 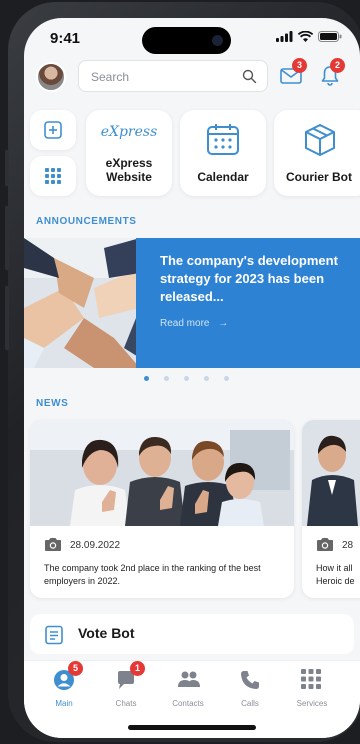 I want to click on app-tile-courier-bot: Courier Bot, so click(x=317, y=153).